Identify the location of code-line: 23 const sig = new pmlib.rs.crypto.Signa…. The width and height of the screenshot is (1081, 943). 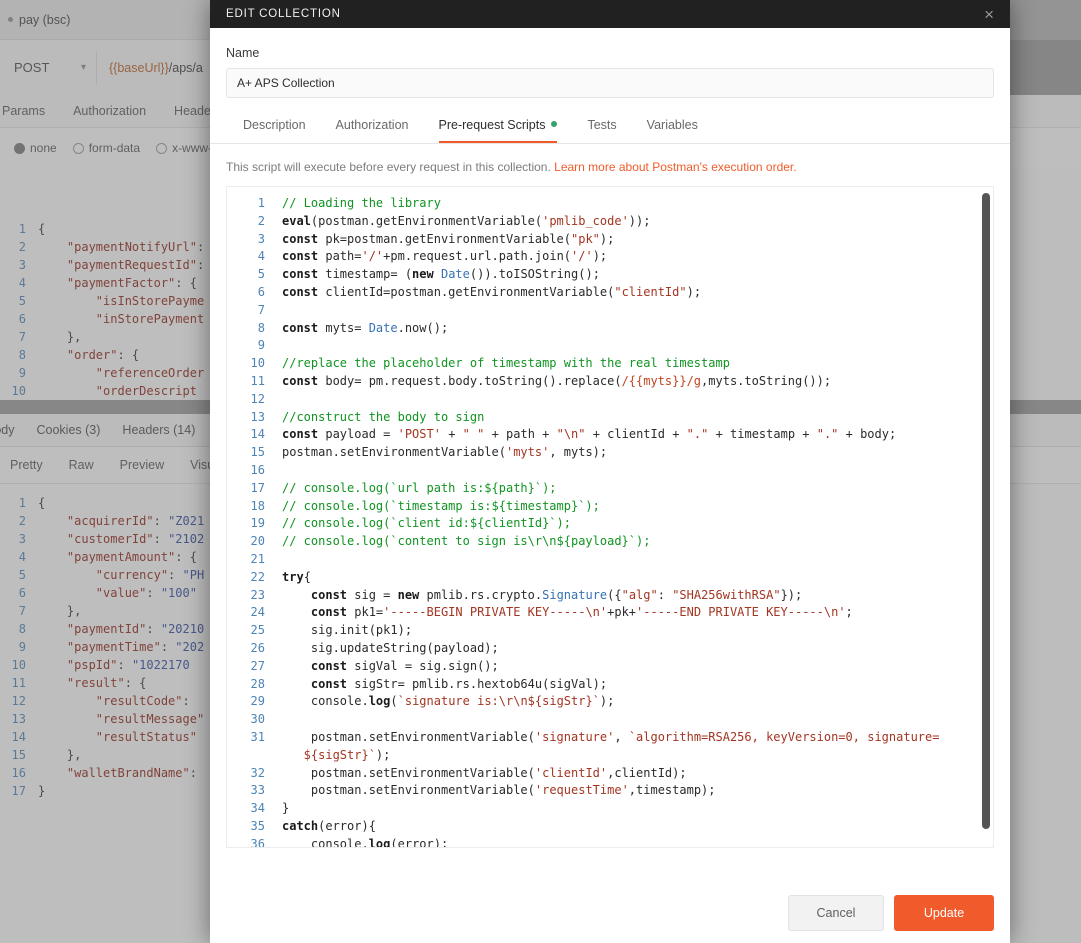
(591, 596).